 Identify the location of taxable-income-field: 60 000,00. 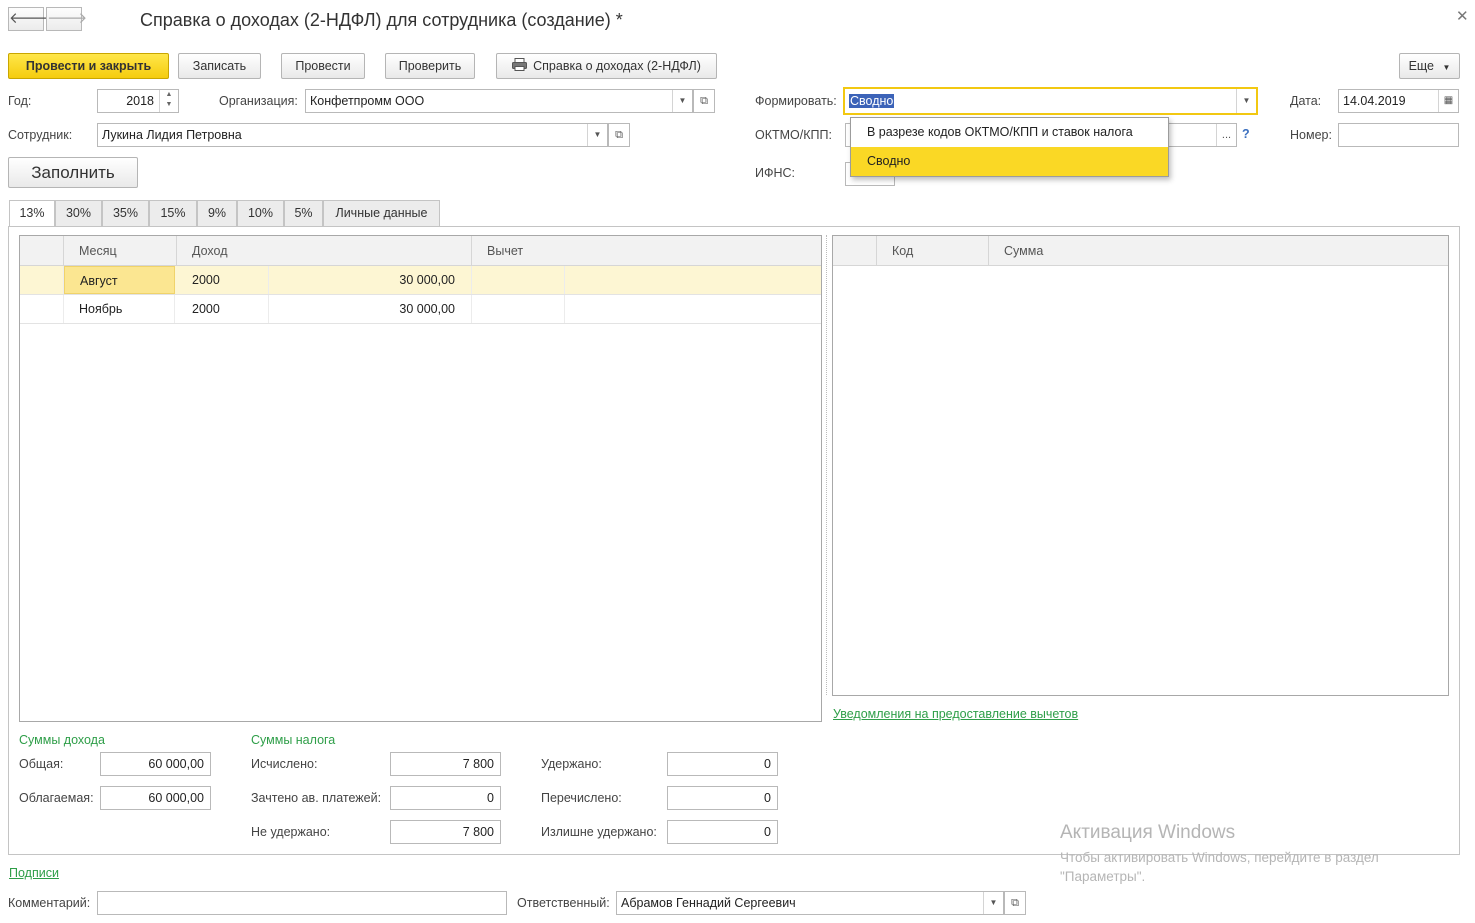
(155, 798).